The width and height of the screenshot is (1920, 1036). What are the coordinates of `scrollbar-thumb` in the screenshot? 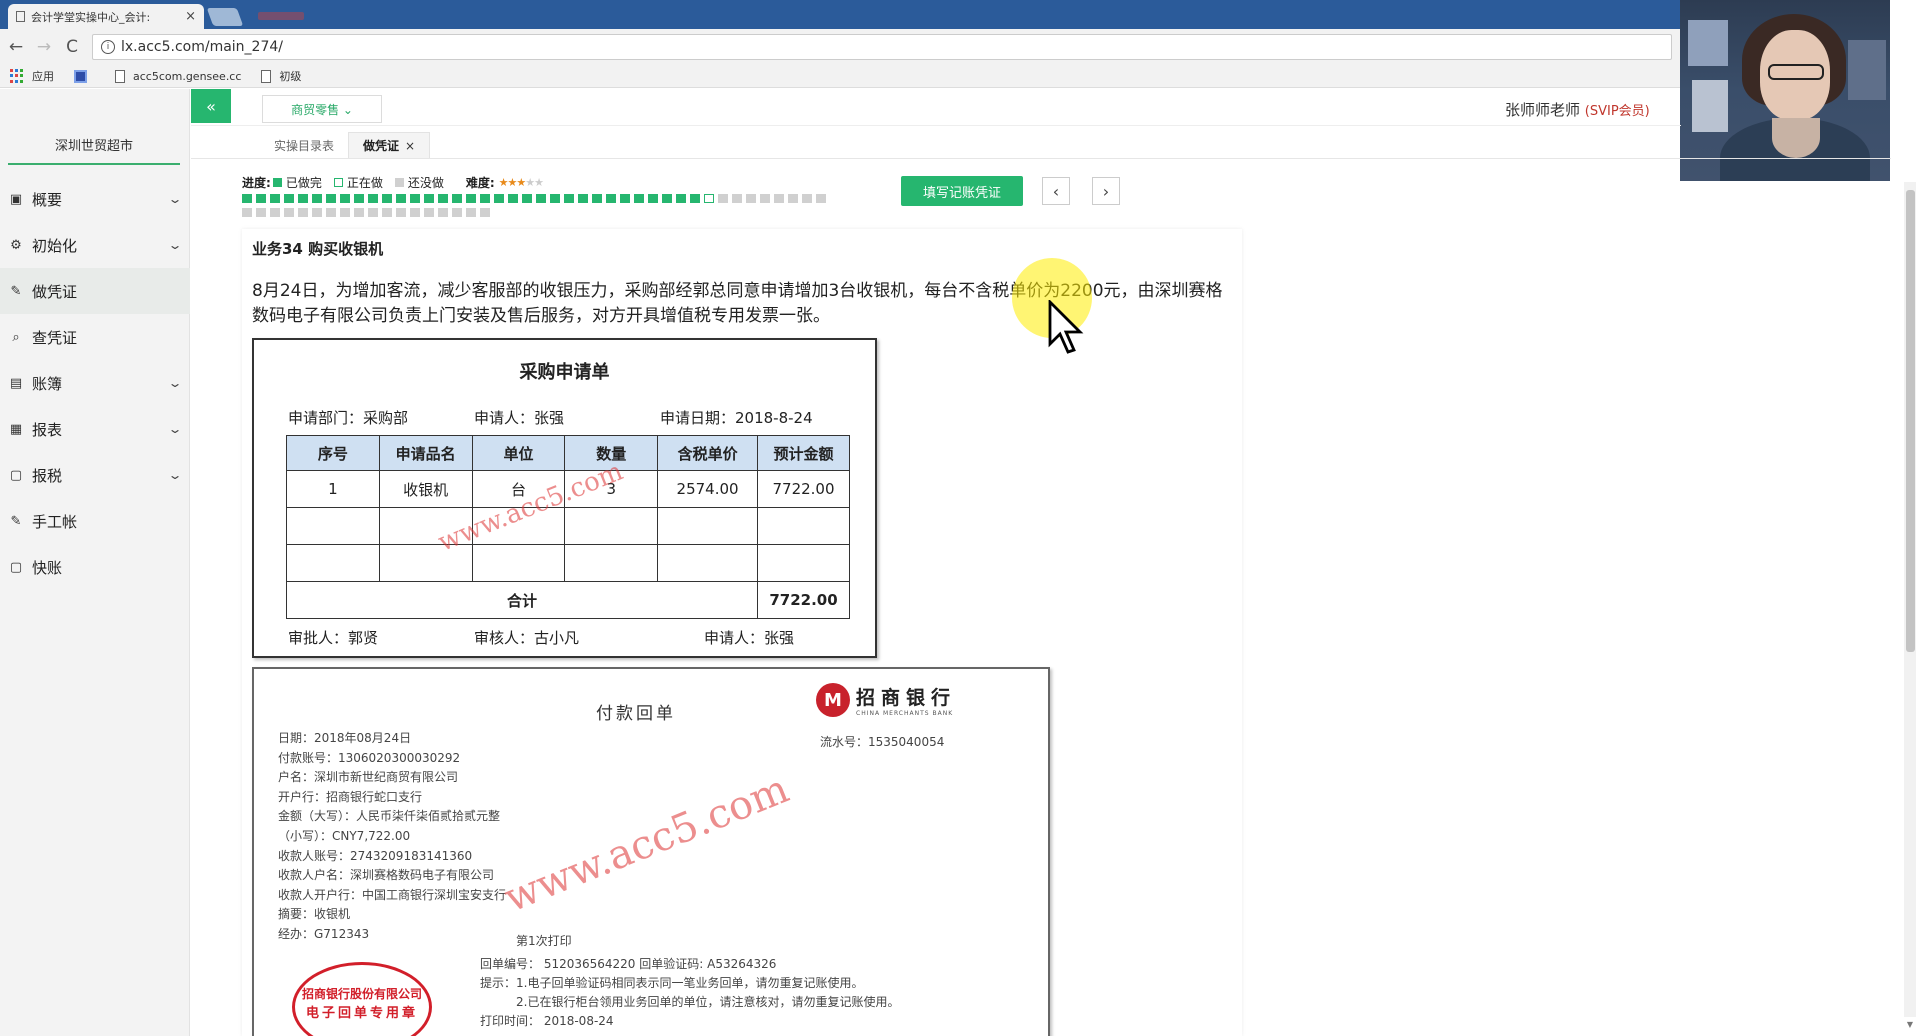 It's located at (1910, 421).